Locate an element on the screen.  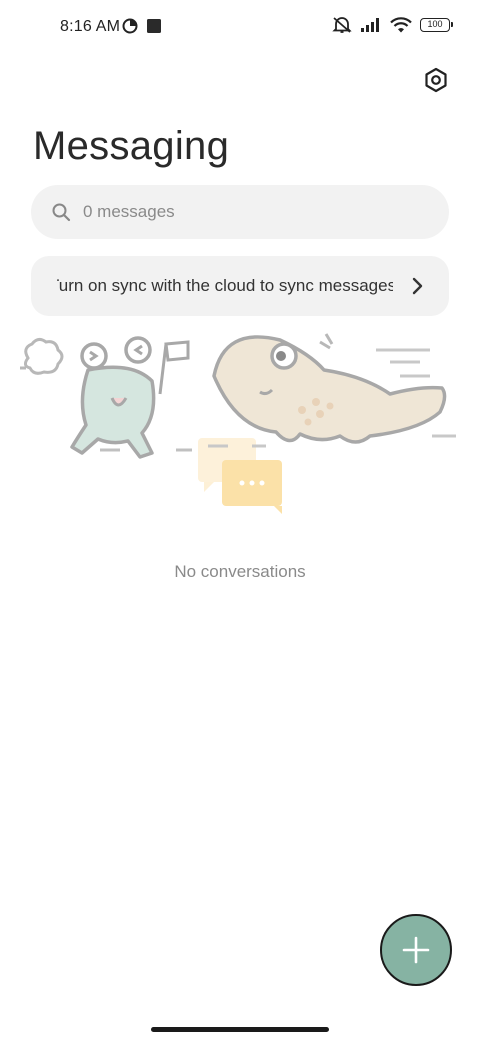
settings-button is located at coordinates (436, 80).